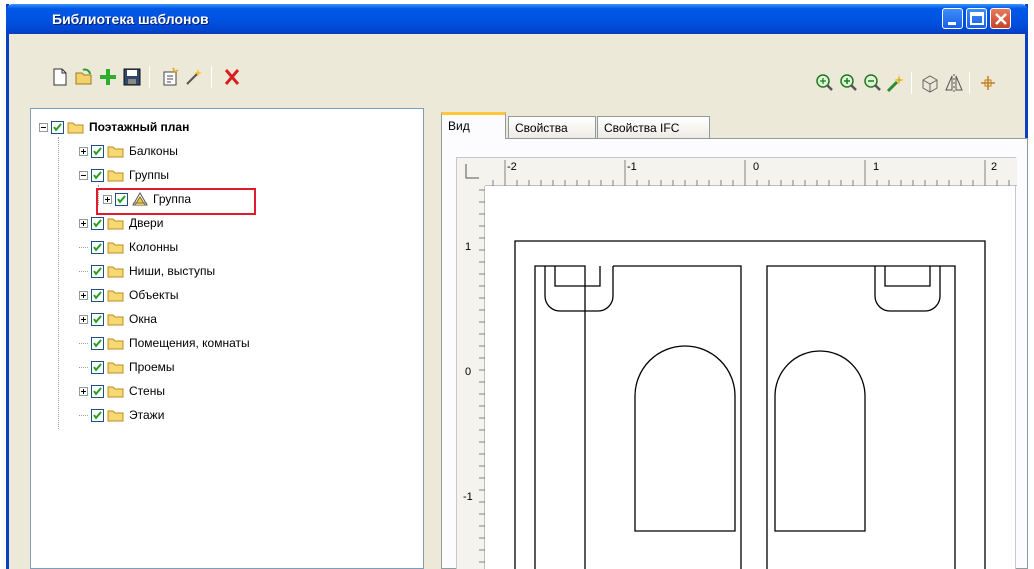 The image size is (1034, 569). I want to click on tab-view: Вид, so click(473, 125).